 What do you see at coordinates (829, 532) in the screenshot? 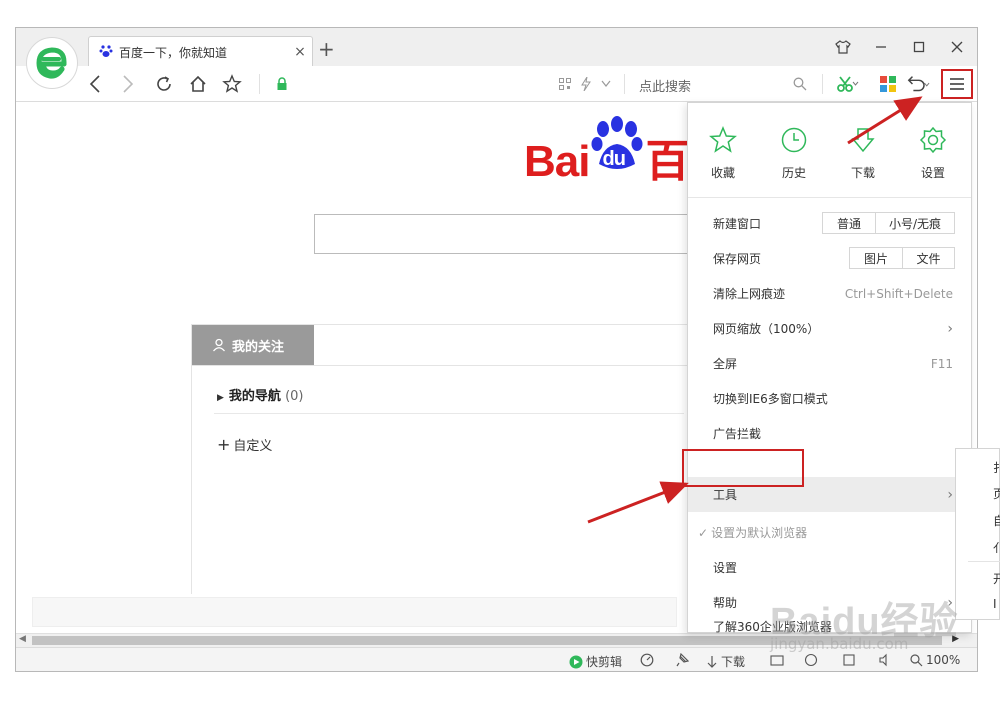
I see `menu-set-default: ✓ 设置为默认浏览器` at bounding box center [829, 532].